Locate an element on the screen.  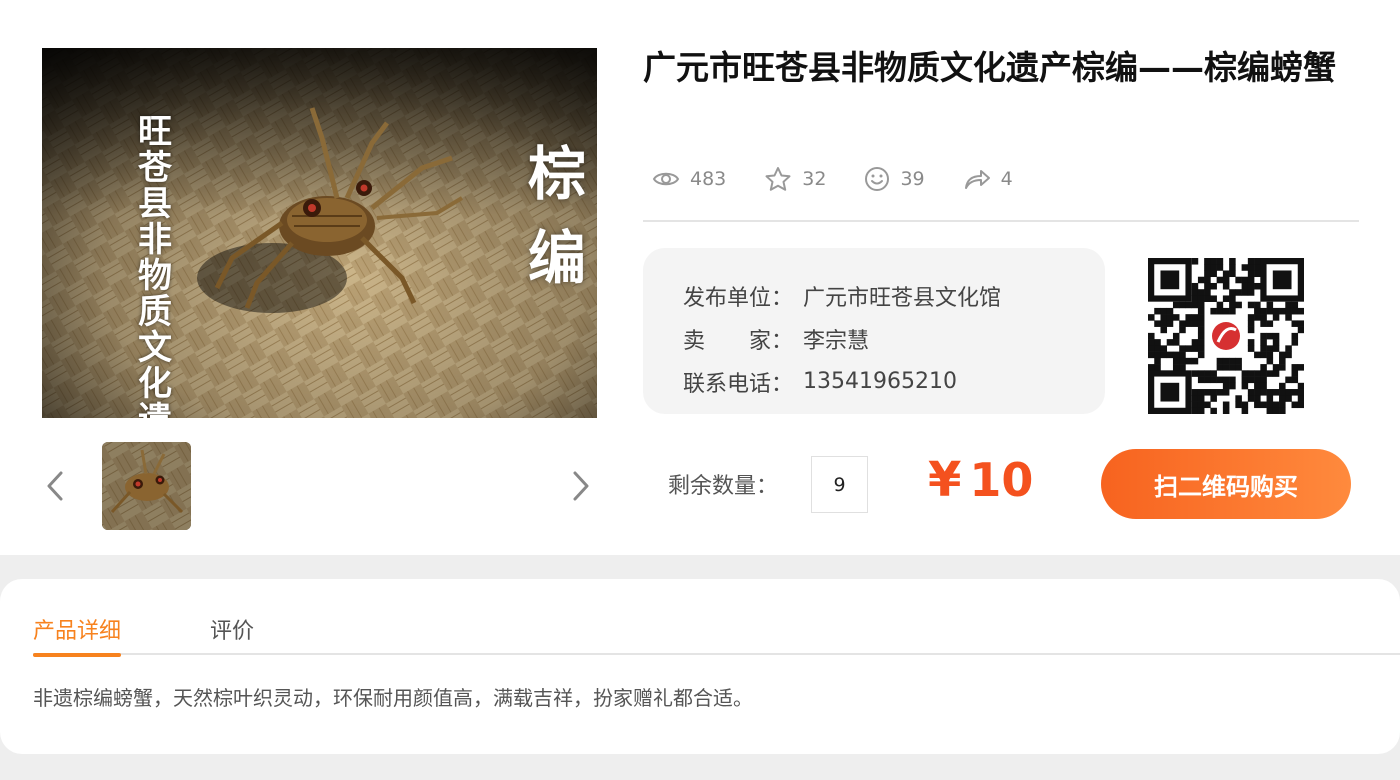
share-icon is located at coordinates (977, 179).